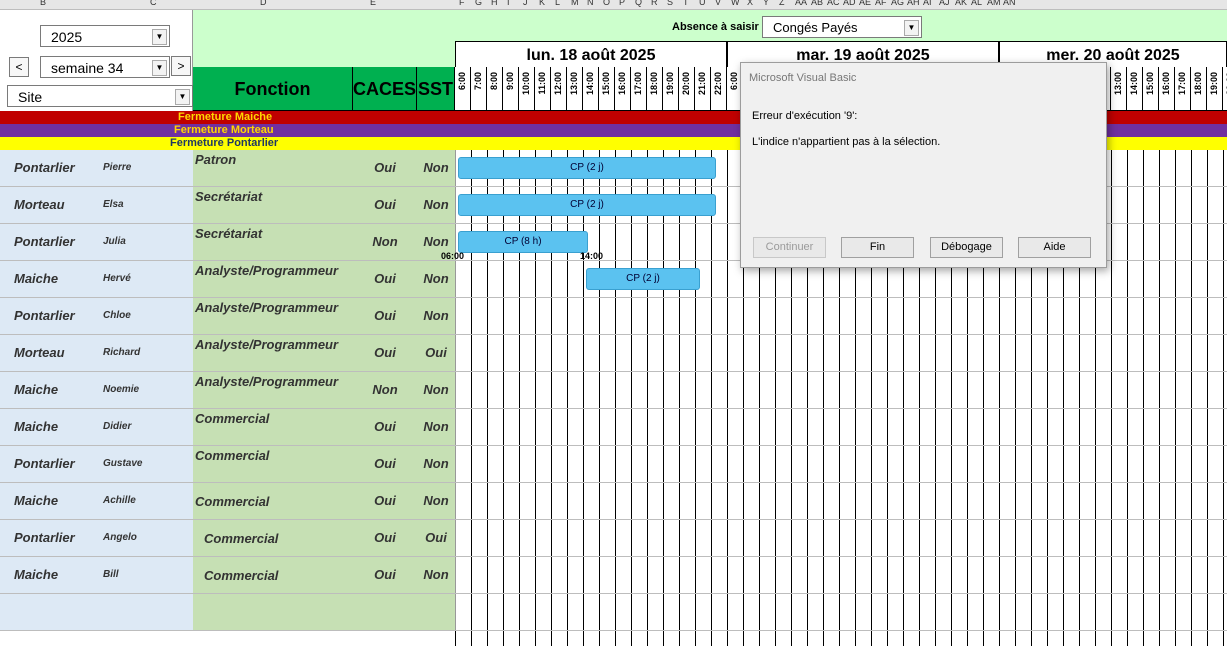  What do you see at coordinates (613, 575) in the screenshot?
I see `employee-row: Maiche Bill Commercial Oui Non` at bounding box center [613, 575].